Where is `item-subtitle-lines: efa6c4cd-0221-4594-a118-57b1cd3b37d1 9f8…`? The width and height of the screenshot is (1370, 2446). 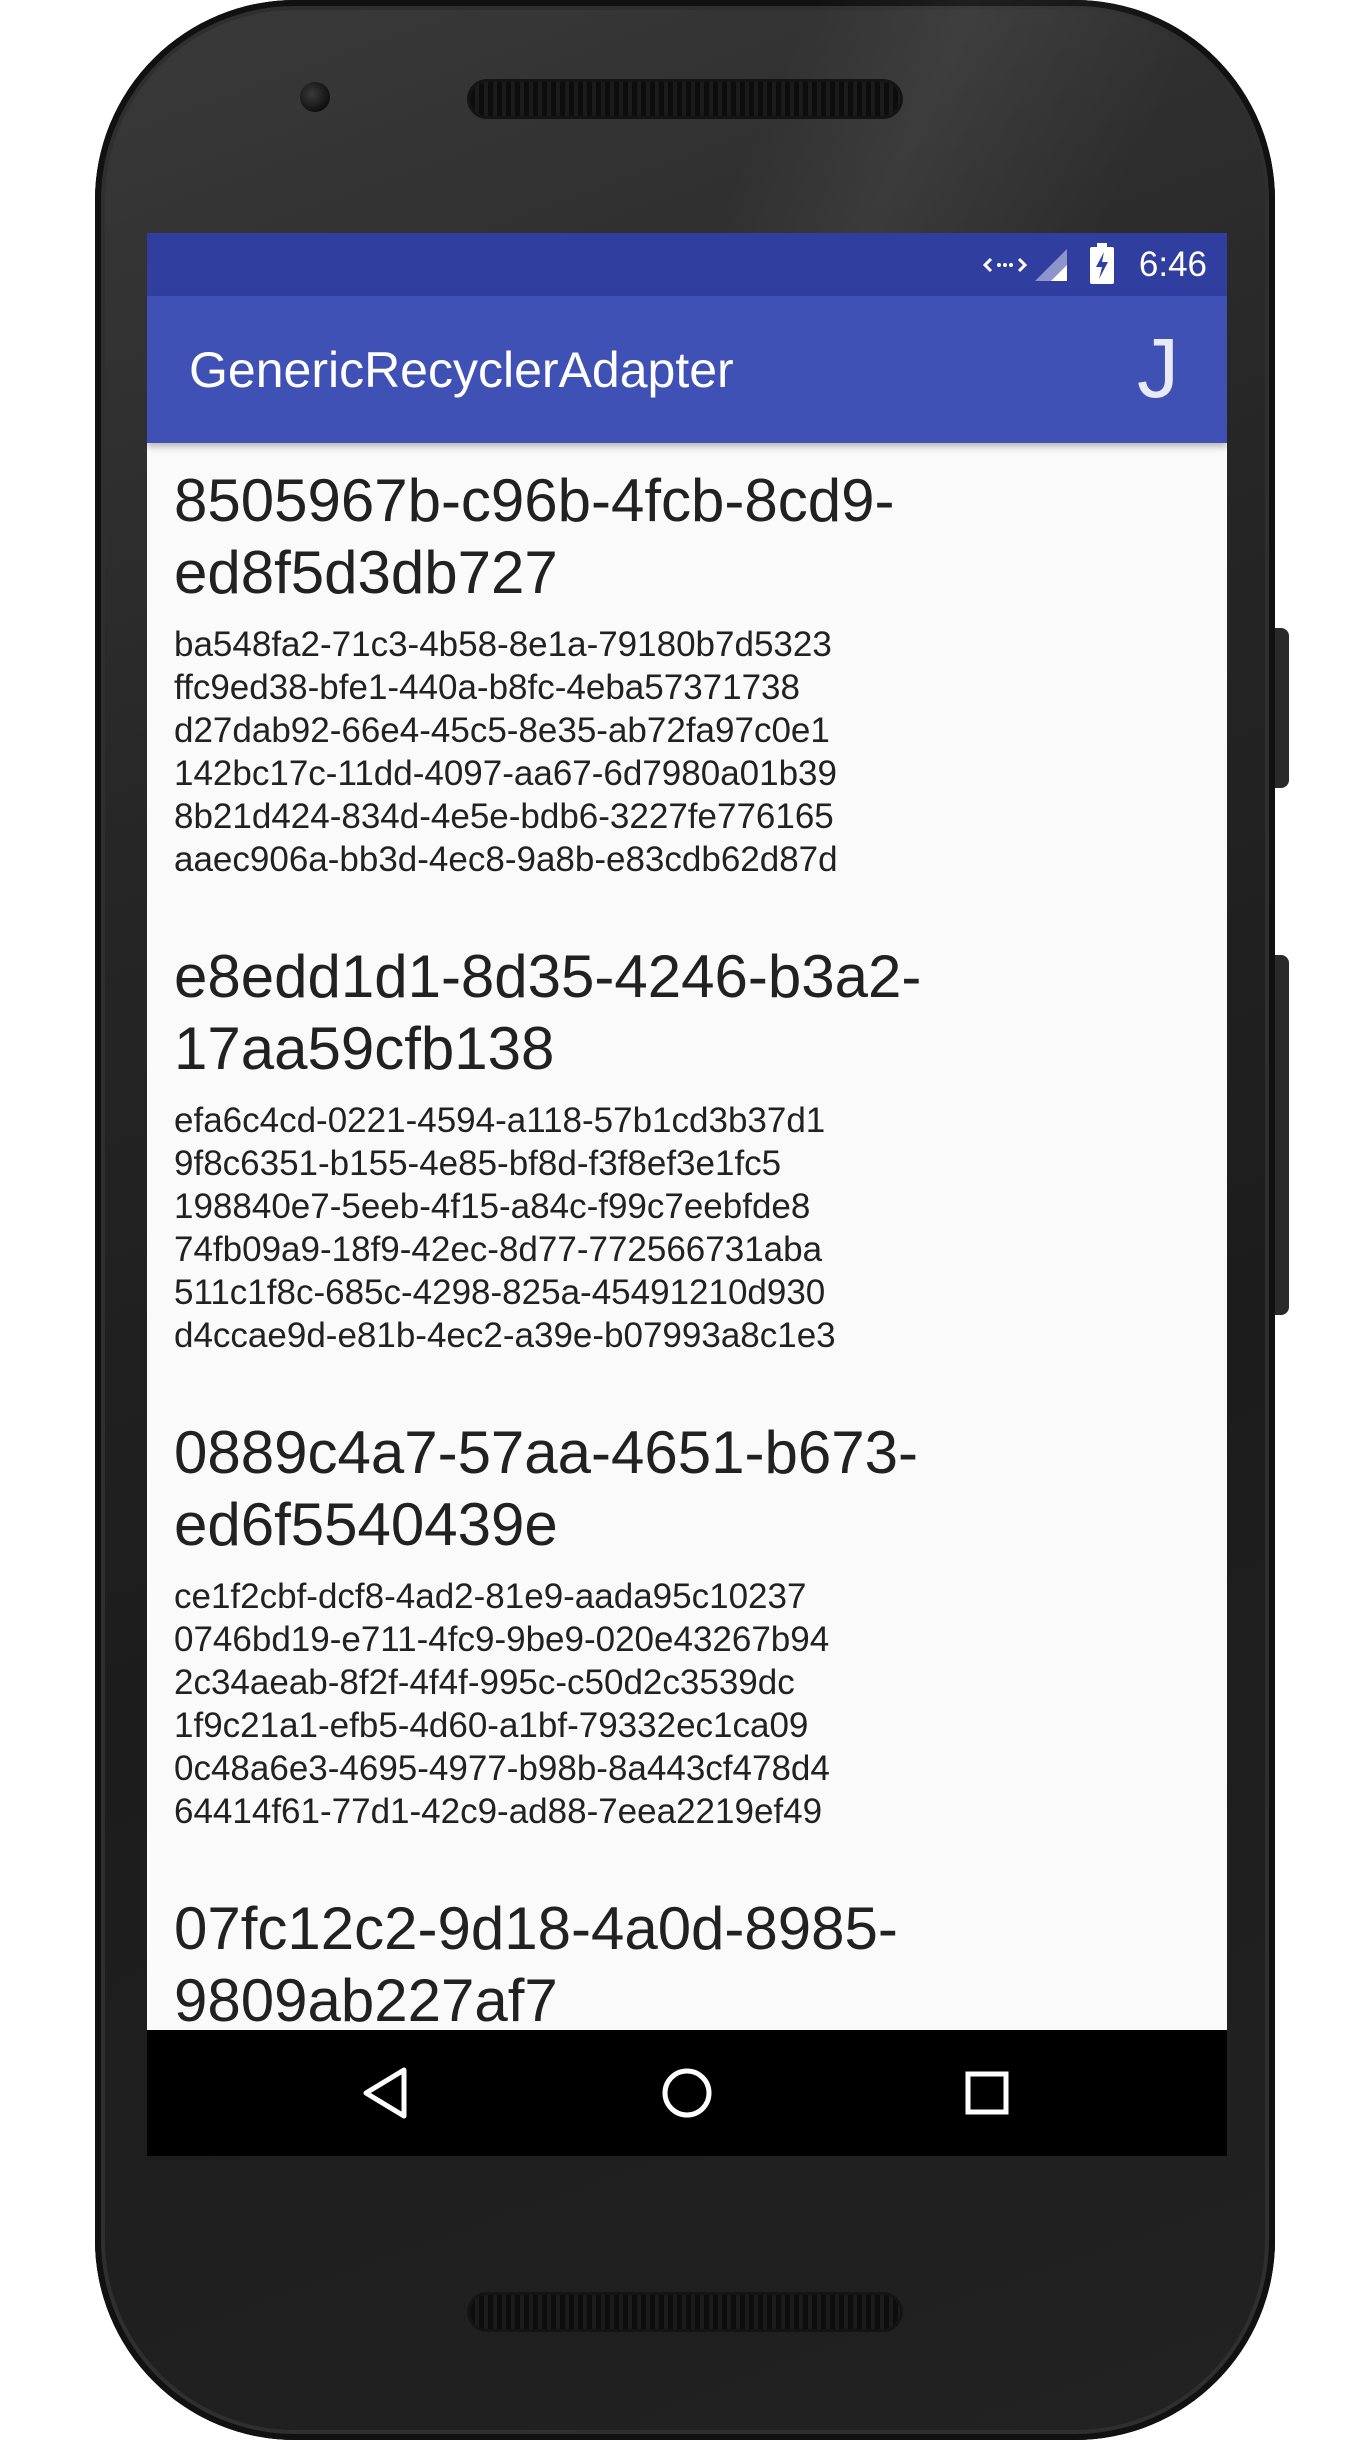 item-subtitle-lines: efa6c4cd-0221-4594-a118-57b1cd3b37d1 9f8… is located at coordinates (674, 1228).